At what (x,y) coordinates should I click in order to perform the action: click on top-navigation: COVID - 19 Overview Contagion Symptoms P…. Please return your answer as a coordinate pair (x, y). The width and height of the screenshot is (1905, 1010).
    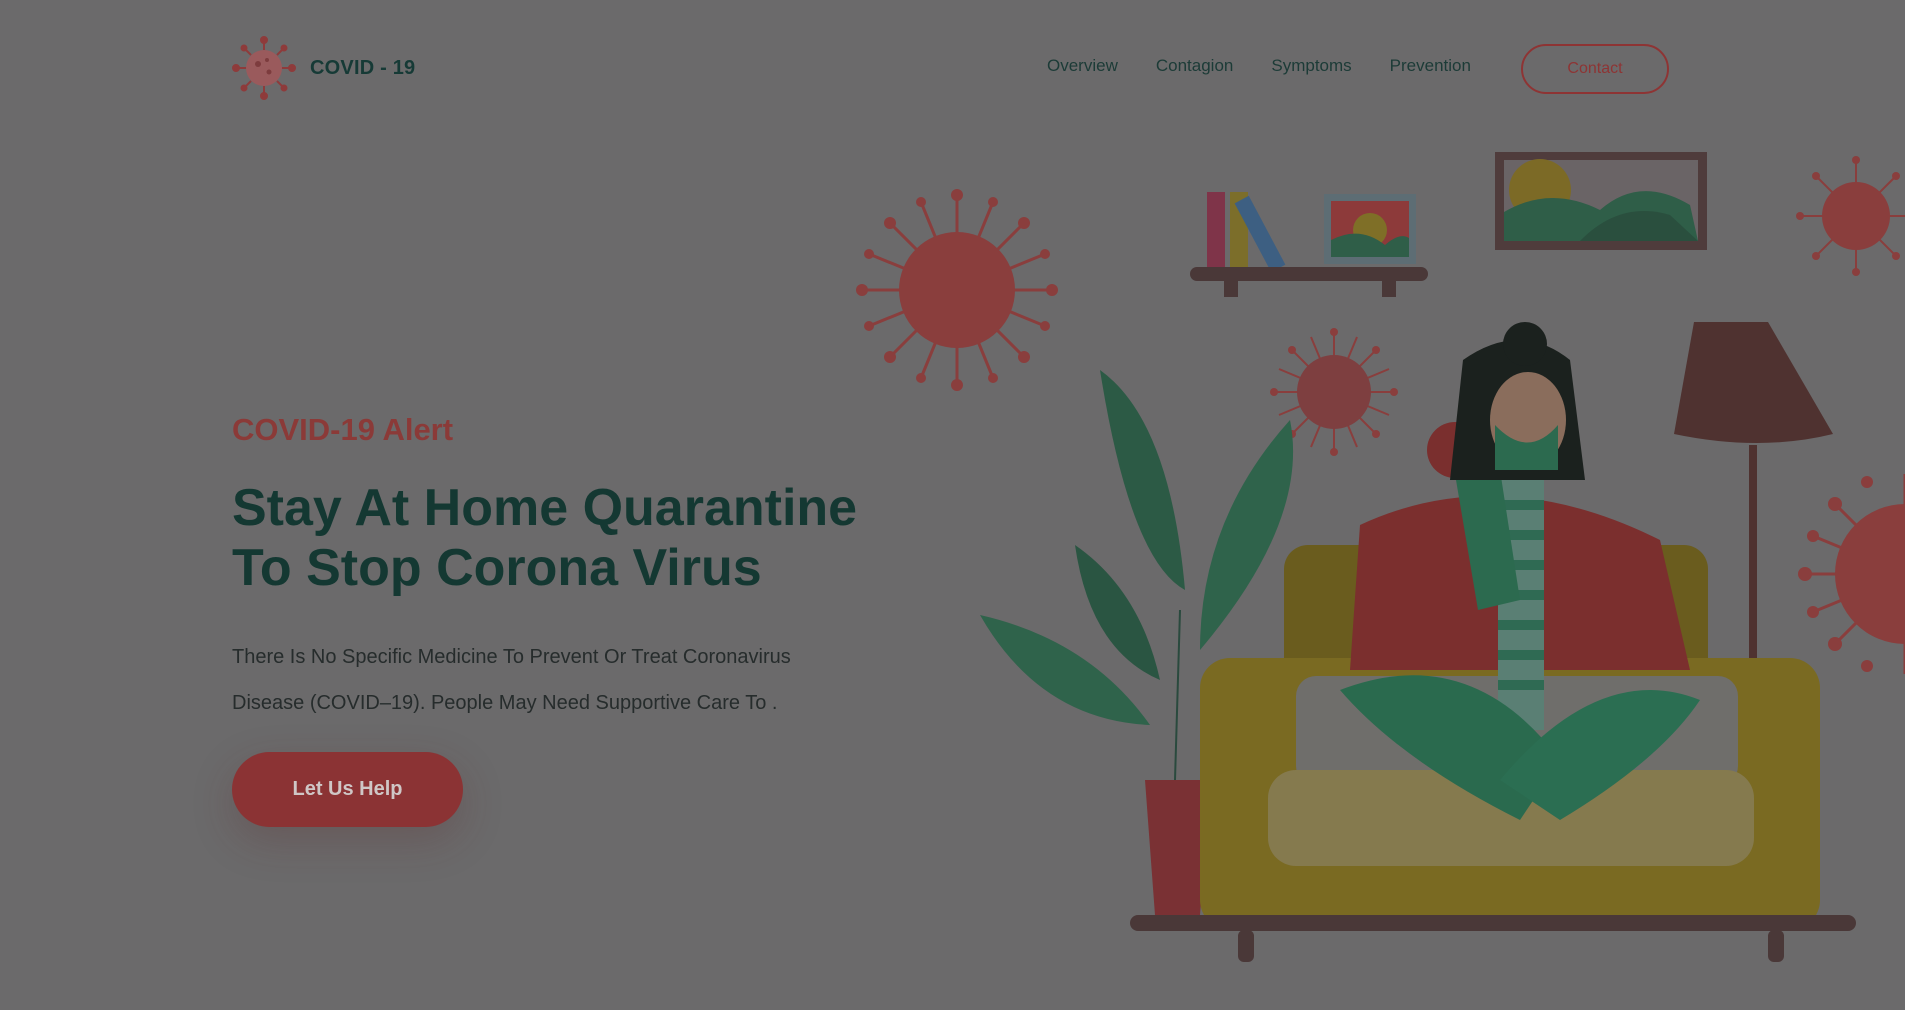
    Looking at the image, I should click on (952, 70).